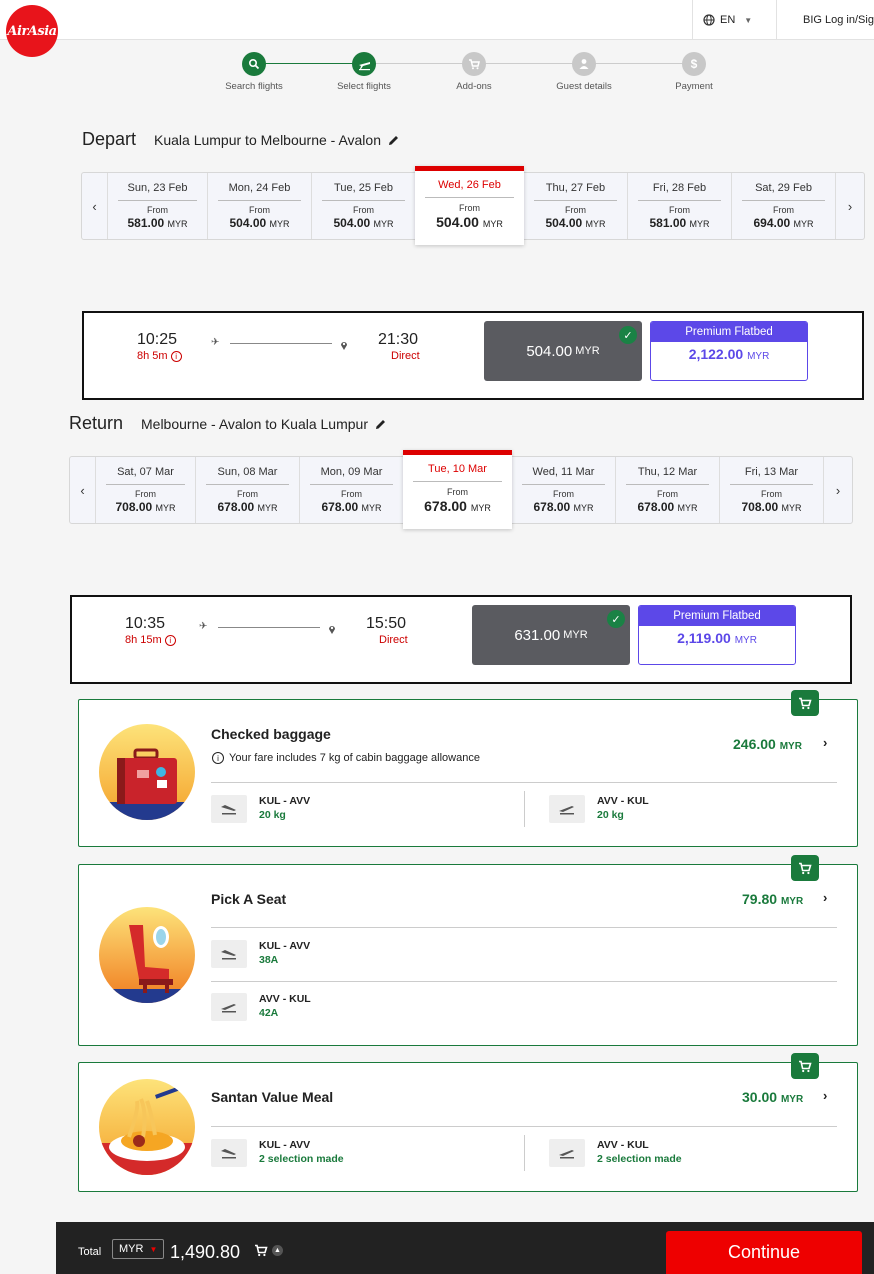 Image resolution: width=874 pixels, height=1274 pixels. Describe the element at coordinates (364, 71) in the screenshot. I see `step-select-flights: Select flights` at that location.